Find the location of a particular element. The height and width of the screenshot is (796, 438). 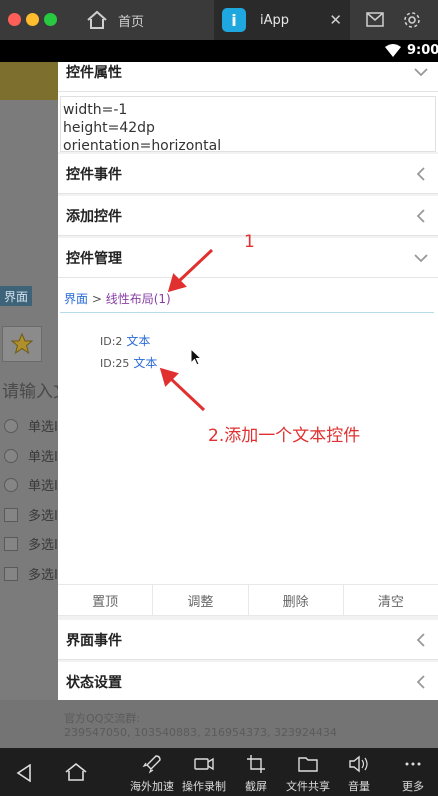

rocket-icon is located at coordinates (151, 764).